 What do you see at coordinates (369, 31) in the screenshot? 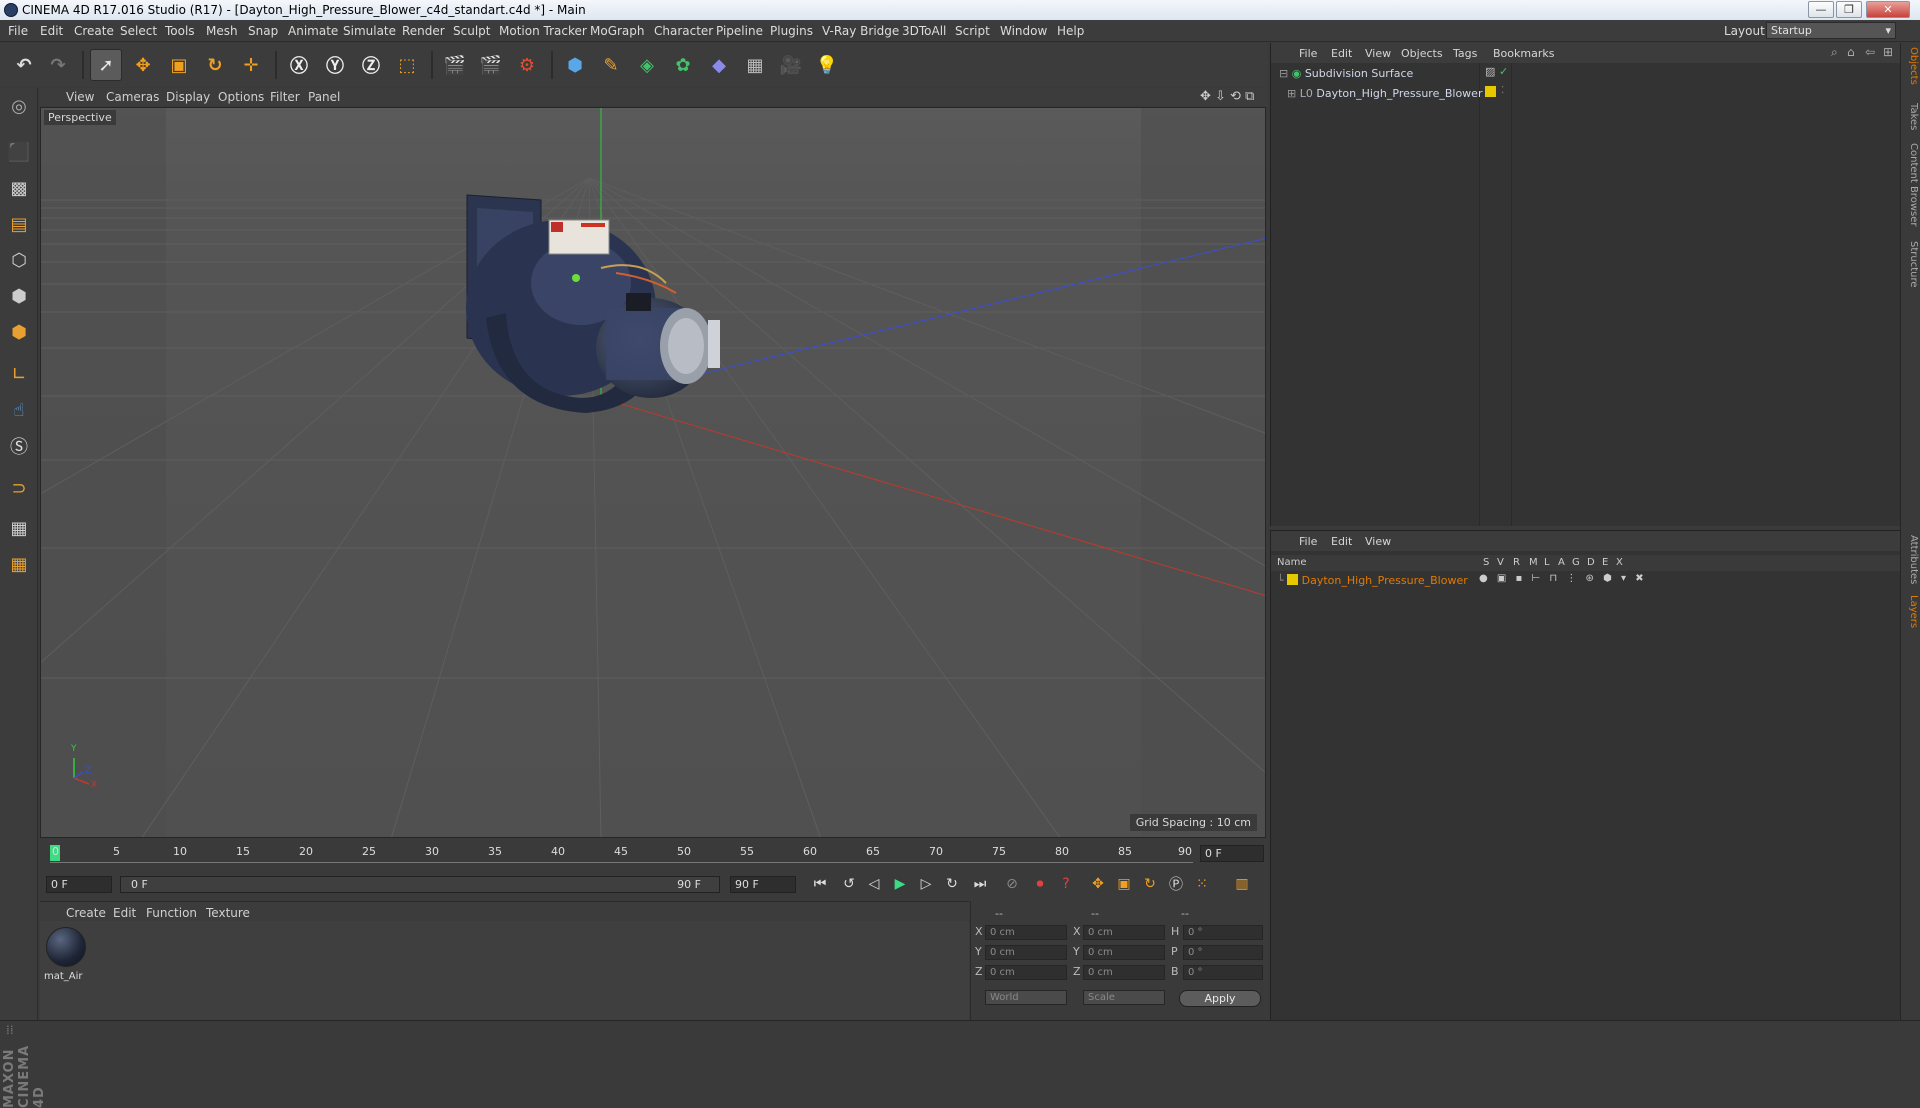
I see `menu-simulate: Simulate` at bounding box center [369, 31].